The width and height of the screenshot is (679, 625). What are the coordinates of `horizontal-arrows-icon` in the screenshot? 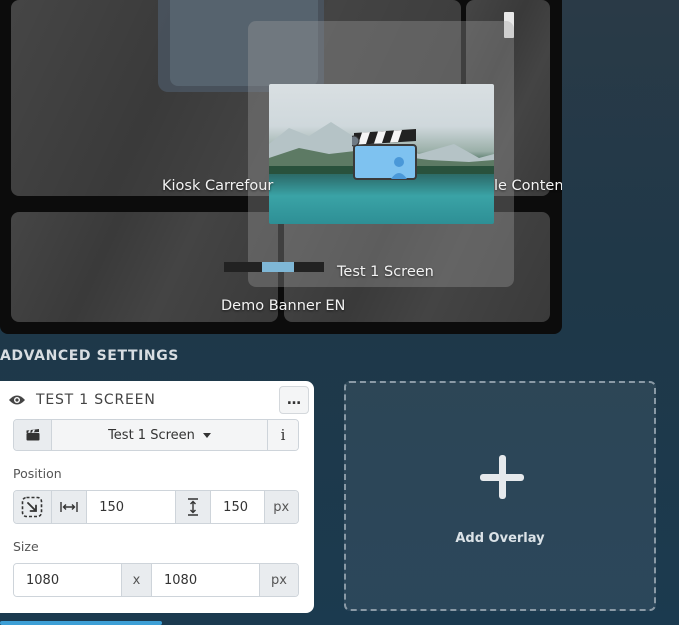 It's located at (69, 507).